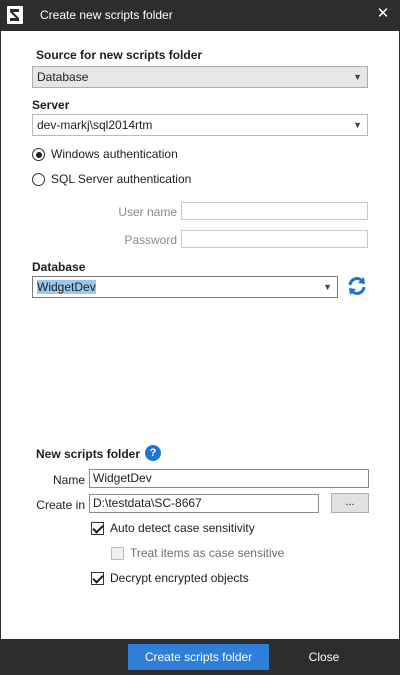 The width and height of the screenshot is (400, 675). What do you see at coordinates (51, 105) in the screenshot?
I see `server-heading: Server` at bounding box center [51, 105].